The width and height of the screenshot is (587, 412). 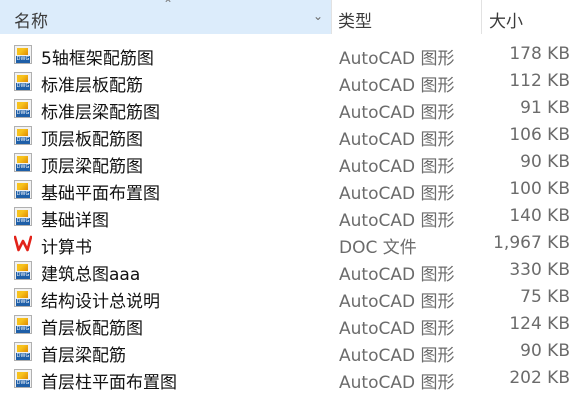 I want to click on file-name: 基础平面布置图, so click(x=100, y=194).